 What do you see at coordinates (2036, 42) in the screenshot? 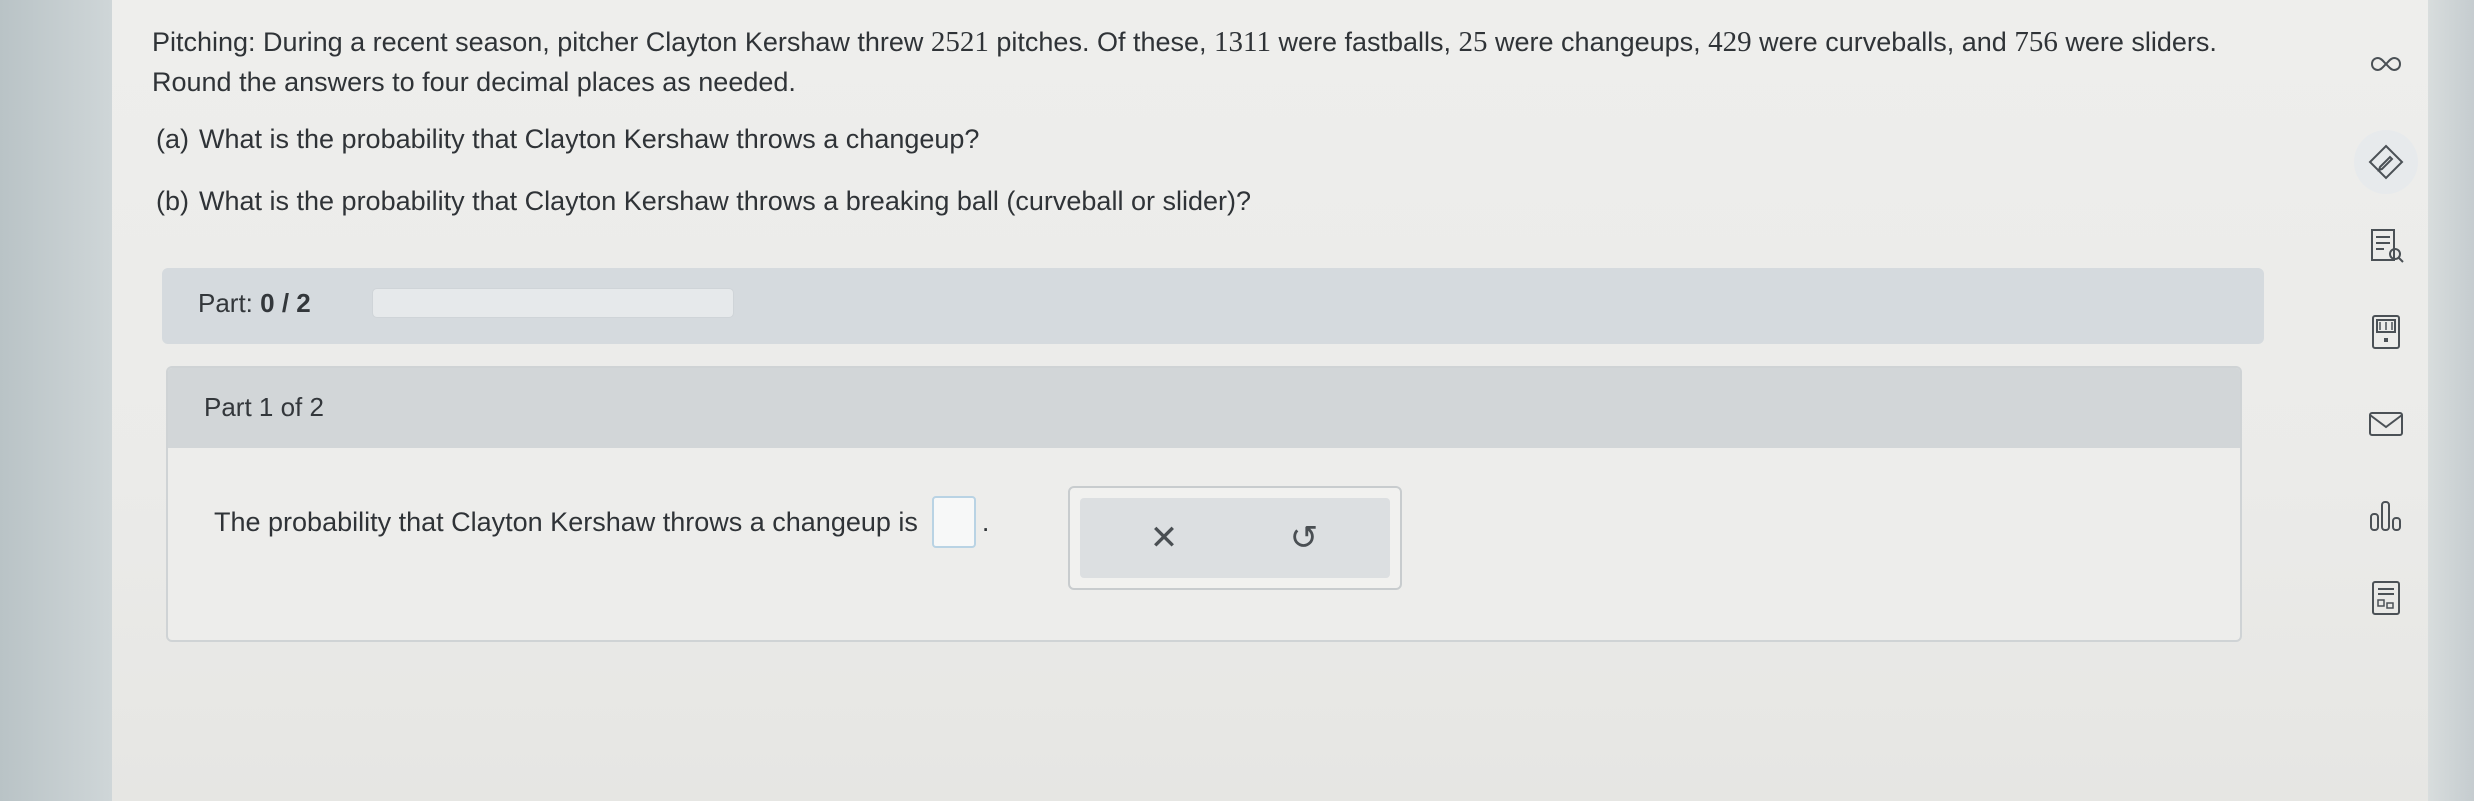
I see `slider-count: 756` at bounding box center [2036, 42].